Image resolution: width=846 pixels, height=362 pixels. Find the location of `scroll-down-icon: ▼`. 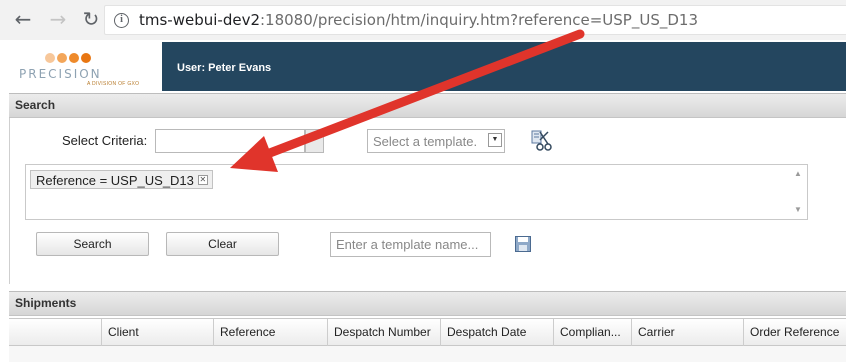

scroll-down-icon: ▼ is located at coordinates (798, 209).